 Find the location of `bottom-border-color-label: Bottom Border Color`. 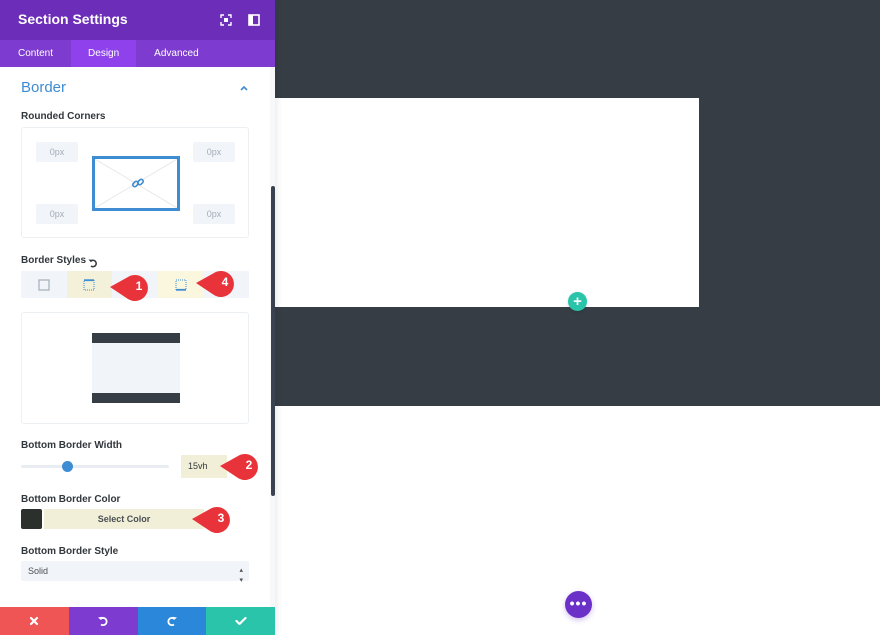

bottom-border-color-label: Bottom Border Color is located at coordinates (71, 499).